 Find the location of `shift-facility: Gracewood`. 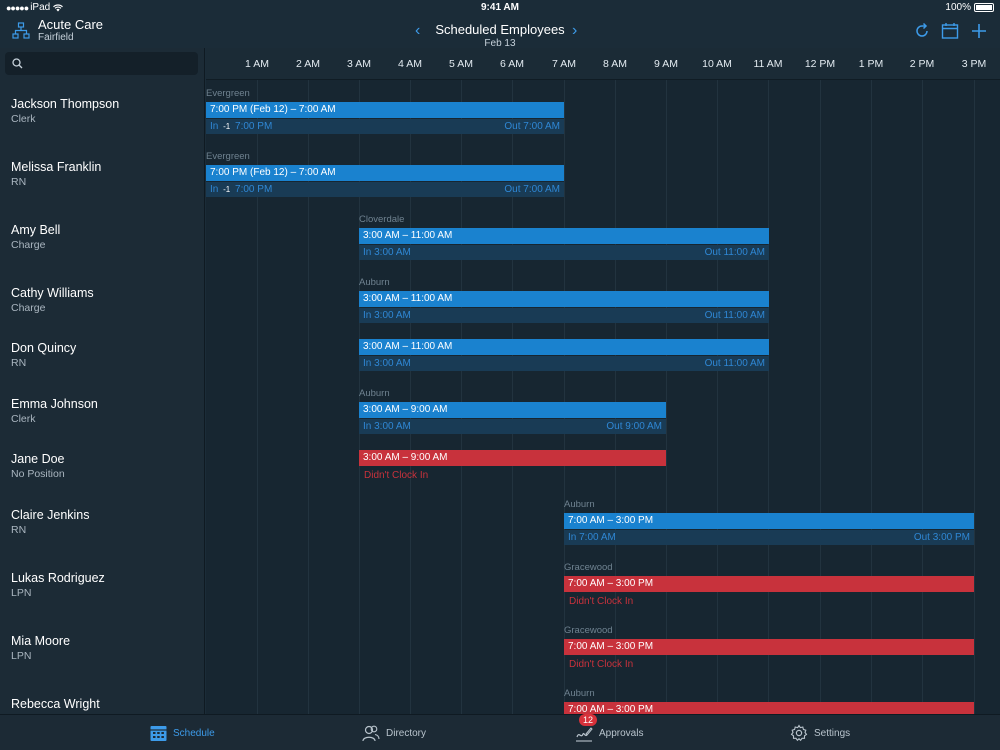

shift-facility: Gracewood is located at coordinates (588, 567).